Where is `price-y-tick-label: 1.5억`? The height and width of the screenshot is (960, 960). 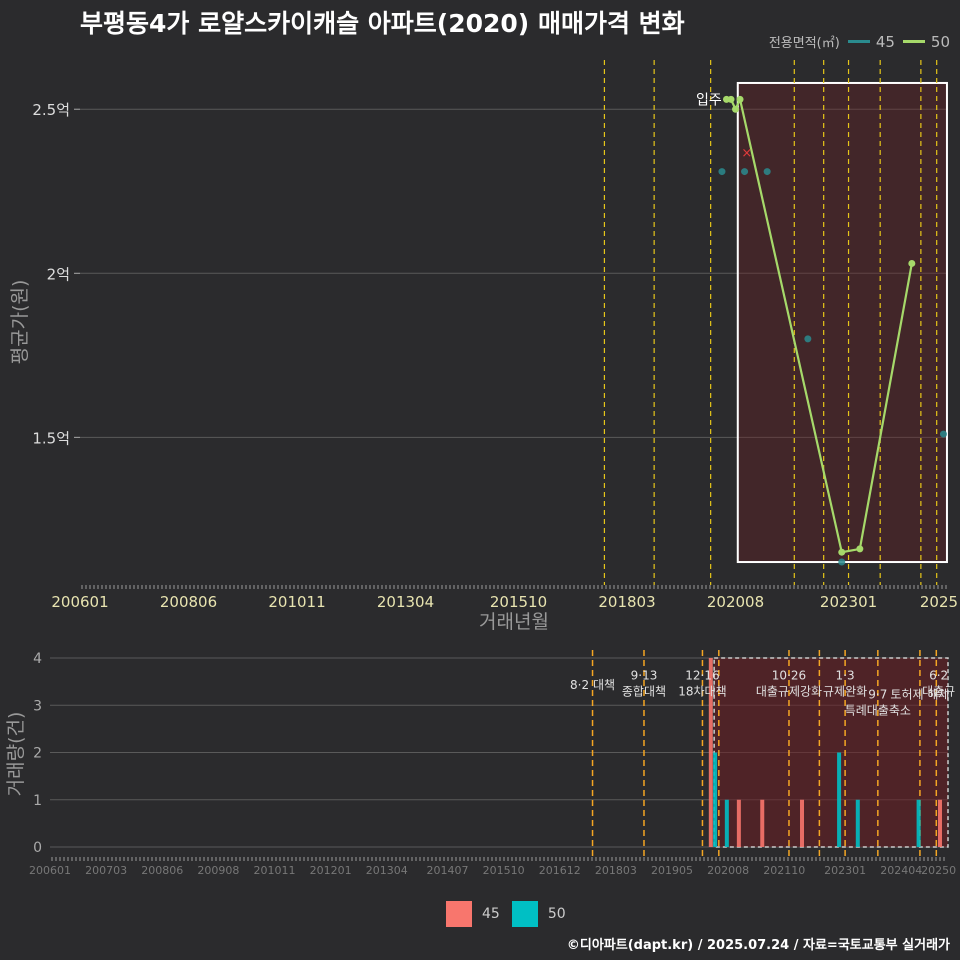 price-y-tick-label: 1.5억 is located at coordinates (51, 438).